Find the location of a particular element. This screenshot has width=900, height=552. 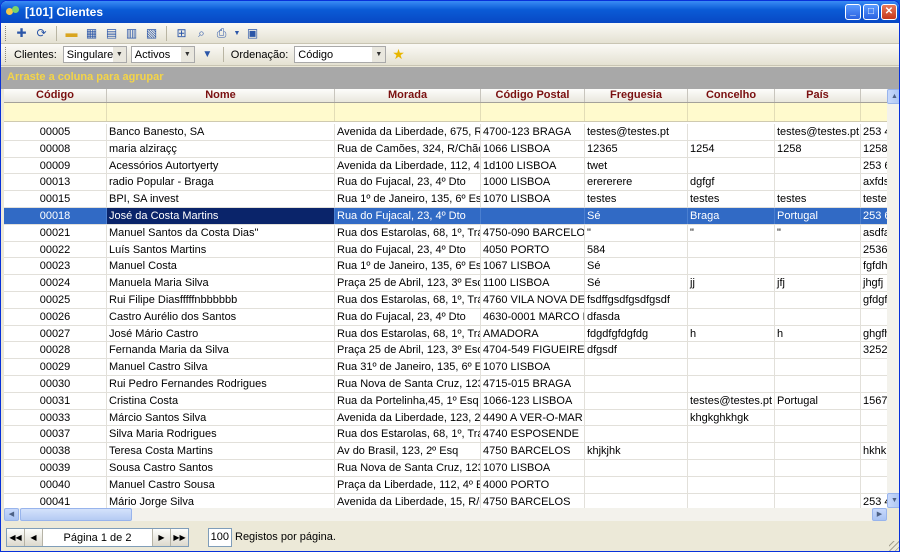

table-cell: 00038 is located at coordinates (55, 451).